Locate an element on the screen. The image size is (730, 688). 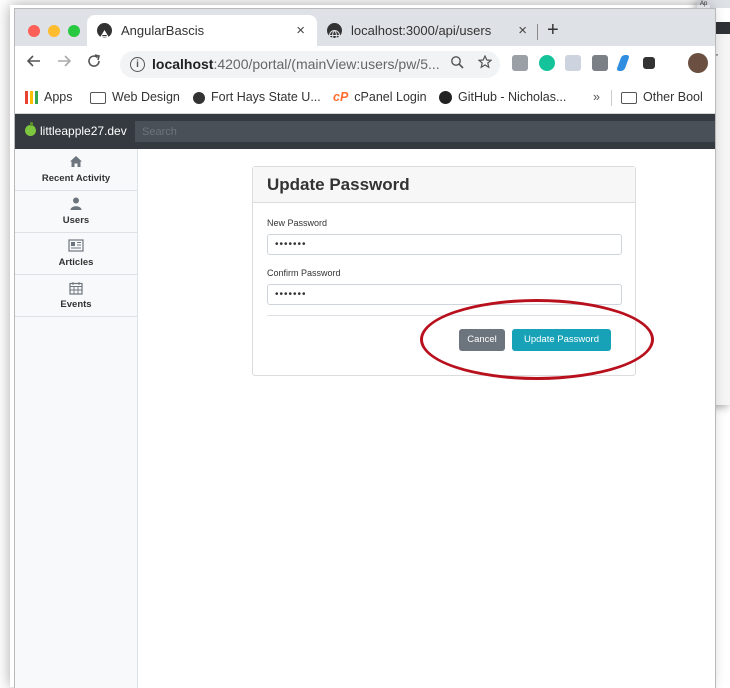
calendar-icon is located at coordinates (76, 285).